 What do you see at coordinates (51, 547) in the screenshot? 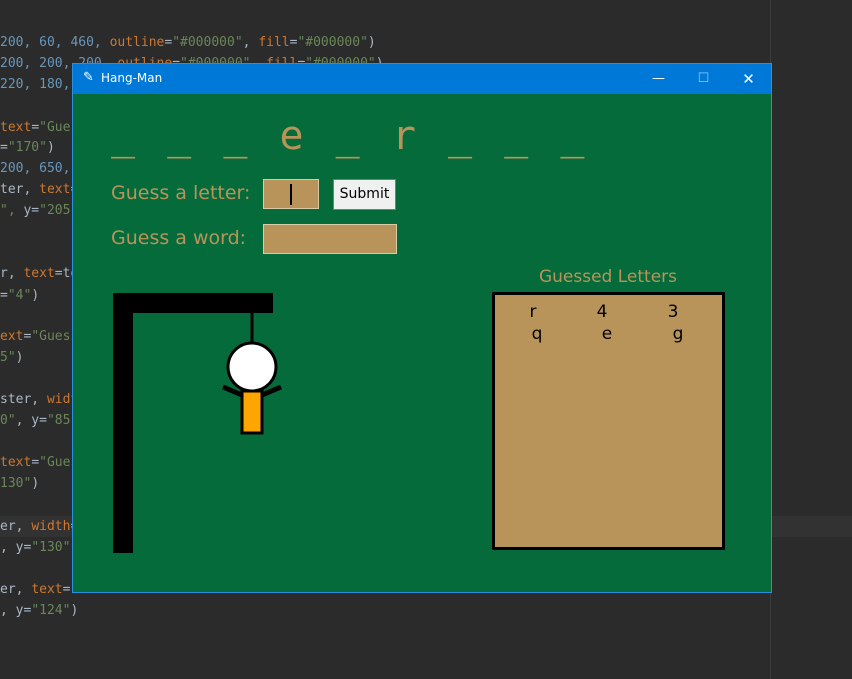
I see `code-token: "130"` at bounding box center [51, 547].